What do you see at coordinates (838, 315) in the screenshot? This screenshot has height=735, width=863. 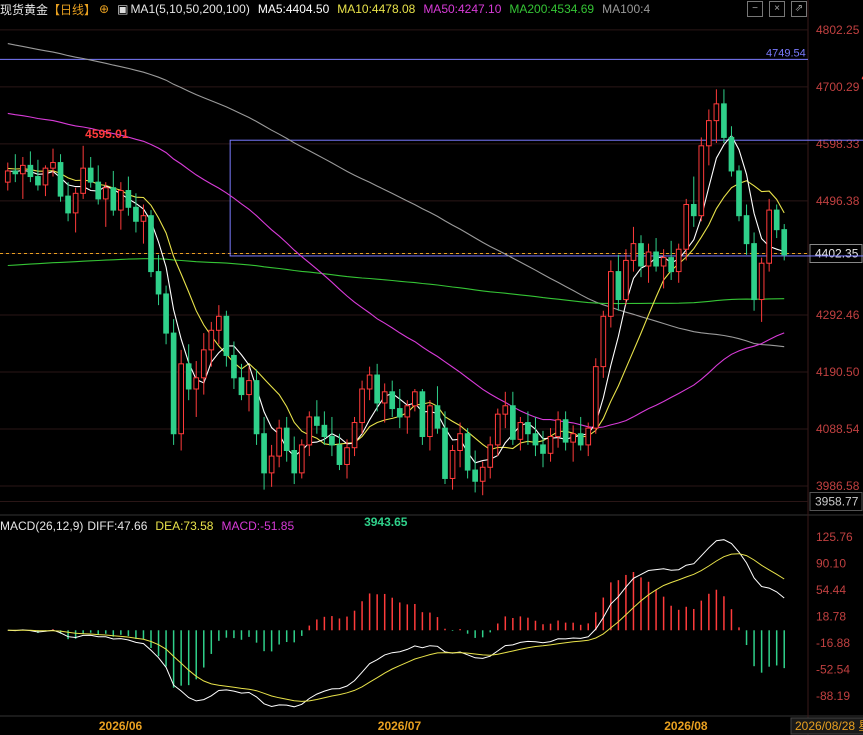 I see `y-tick-label: 4292.46` at bounding box center [838, 315].